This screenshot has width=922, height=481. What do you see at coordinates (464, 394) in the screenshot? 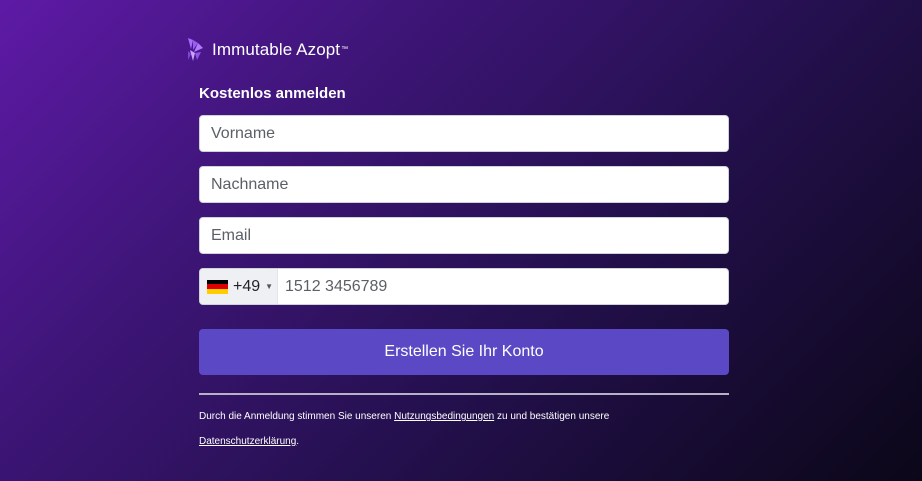
I see `divider` at bounding box center [464, 394].